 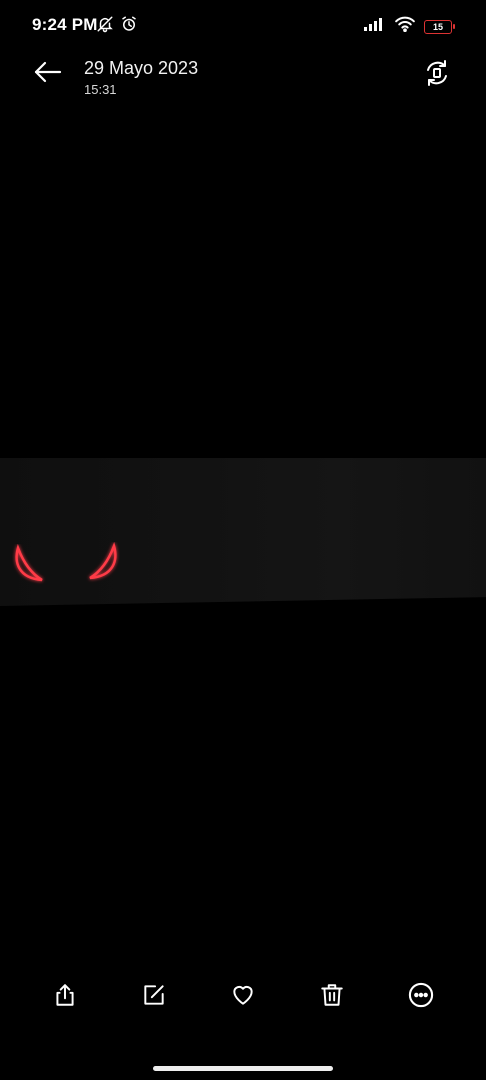 I want to click on status-time: 9:24 PM, so click(x=65, y=24).